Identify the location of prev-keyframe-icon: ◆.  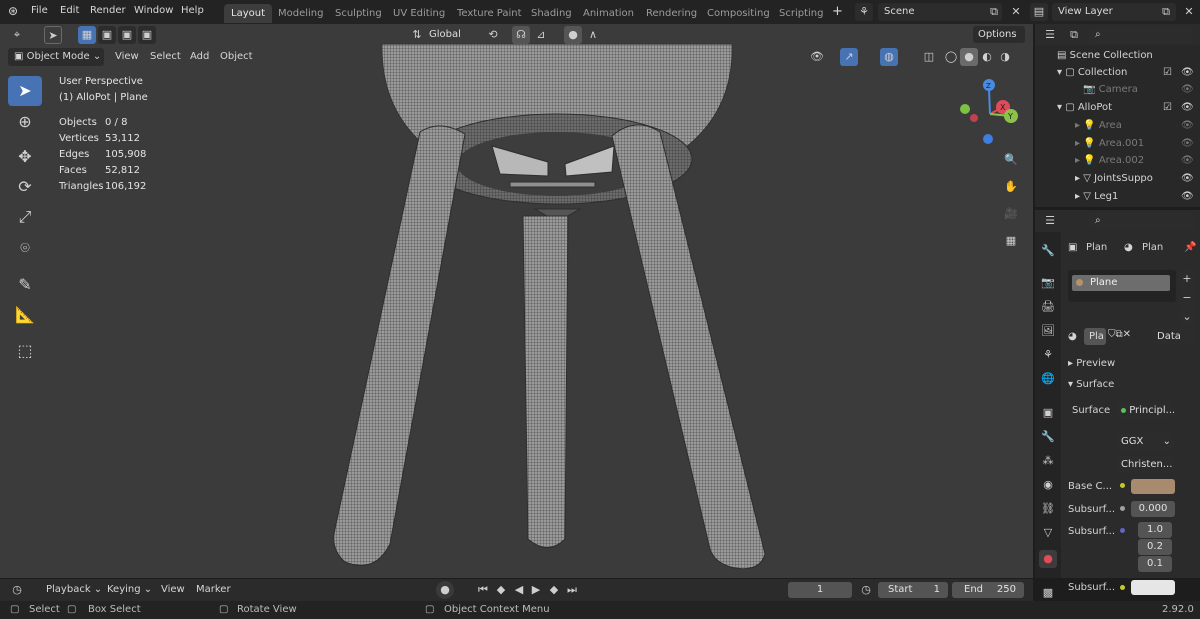
(501, 590).